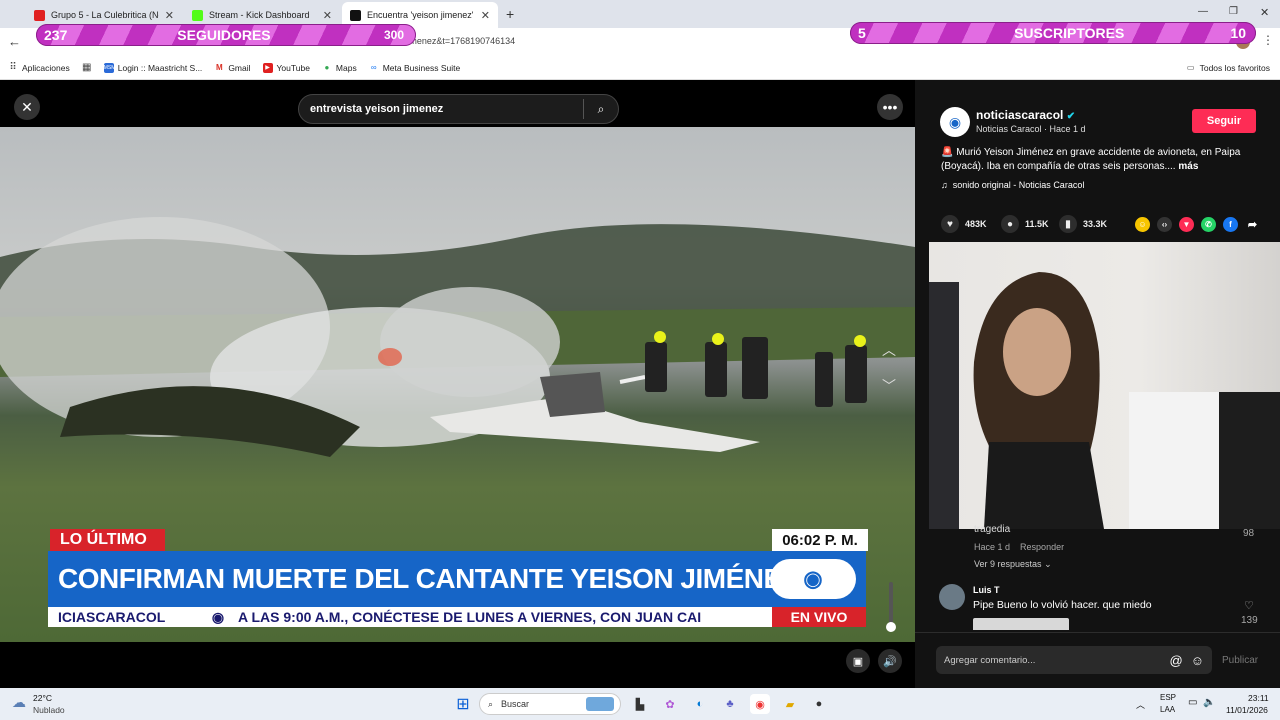 The height and width of the screenshot is (720, 1280). What do you see at coordinates (891, 603) in the screenshot?
I see `volume-slider` at bounding box center [891, 603].